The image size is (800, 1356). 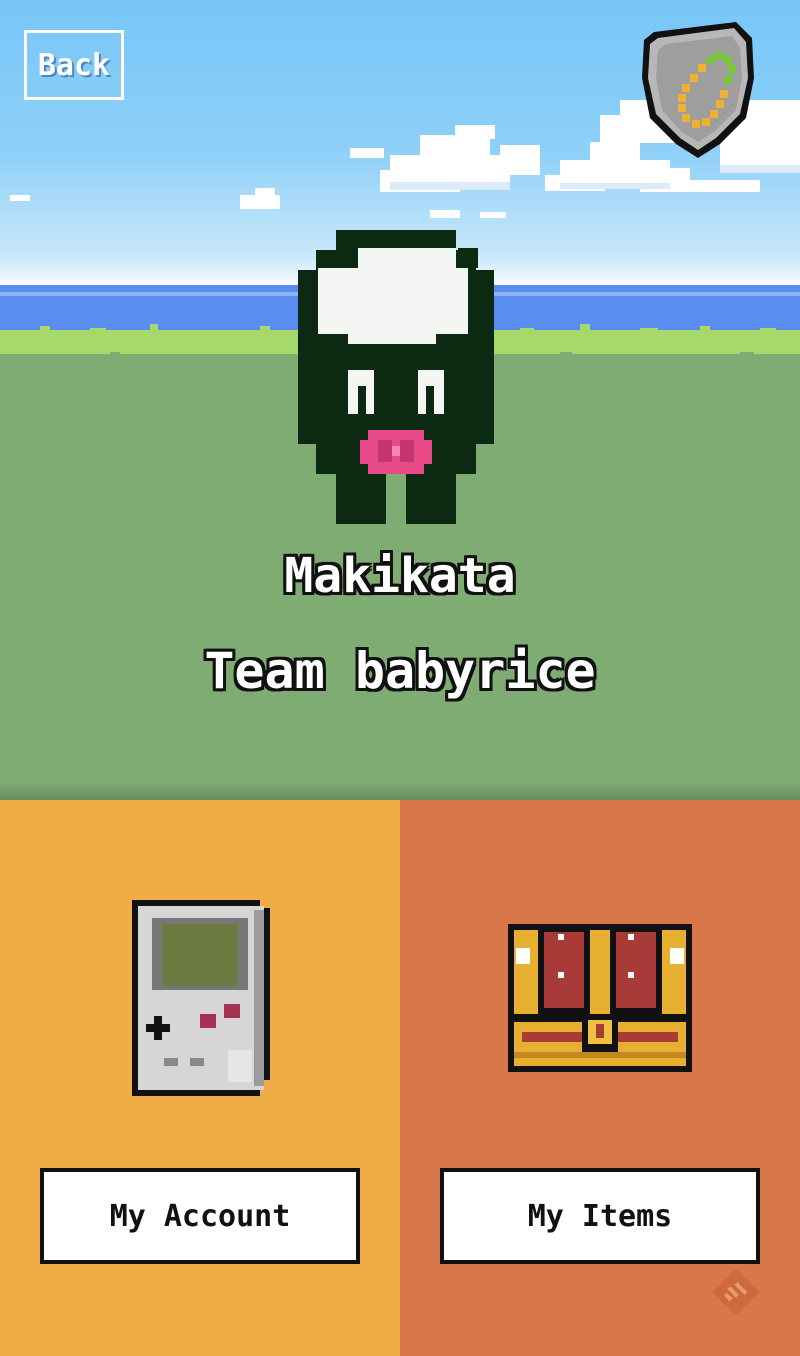 What do you see at coordinates (74, 65) in the screenshot?
I see `back-button: Back` at bounding box center [74, 65].